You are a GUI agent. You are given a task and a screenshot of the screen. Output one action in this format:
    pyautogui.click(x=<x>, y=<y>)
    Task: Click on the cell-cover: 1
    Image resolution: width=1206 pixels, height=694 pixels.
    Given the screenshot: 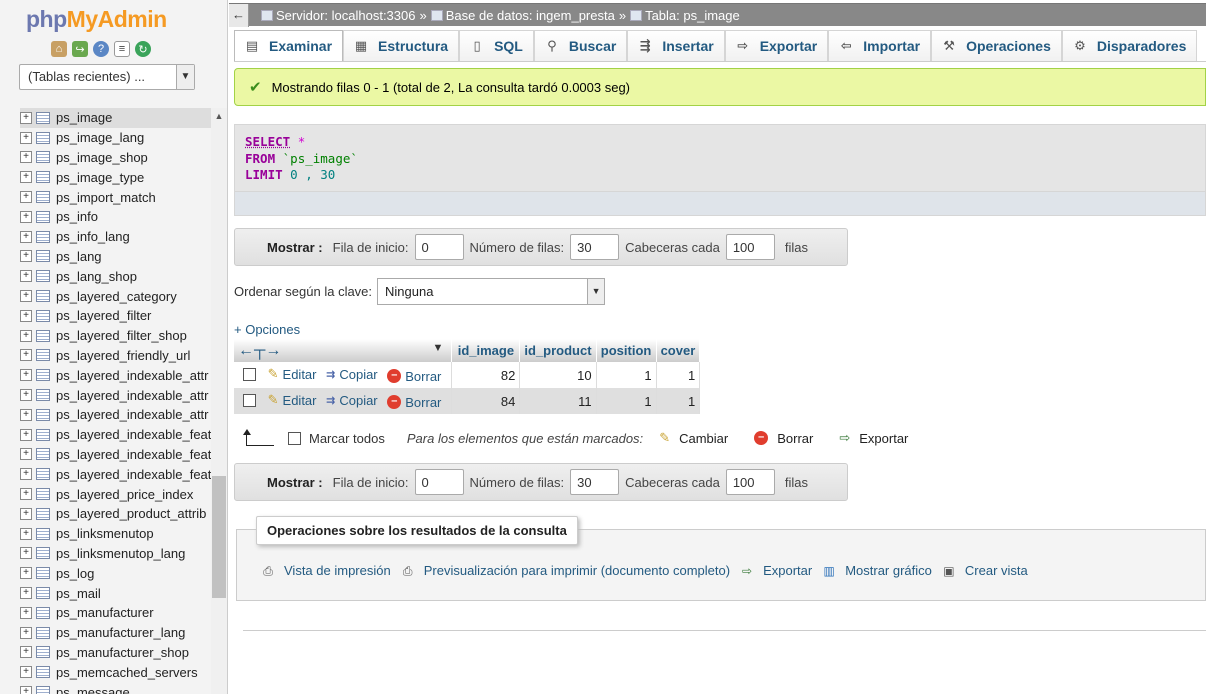 What is the action you would take?
    pyautogui.click(x=678, y=375)
    